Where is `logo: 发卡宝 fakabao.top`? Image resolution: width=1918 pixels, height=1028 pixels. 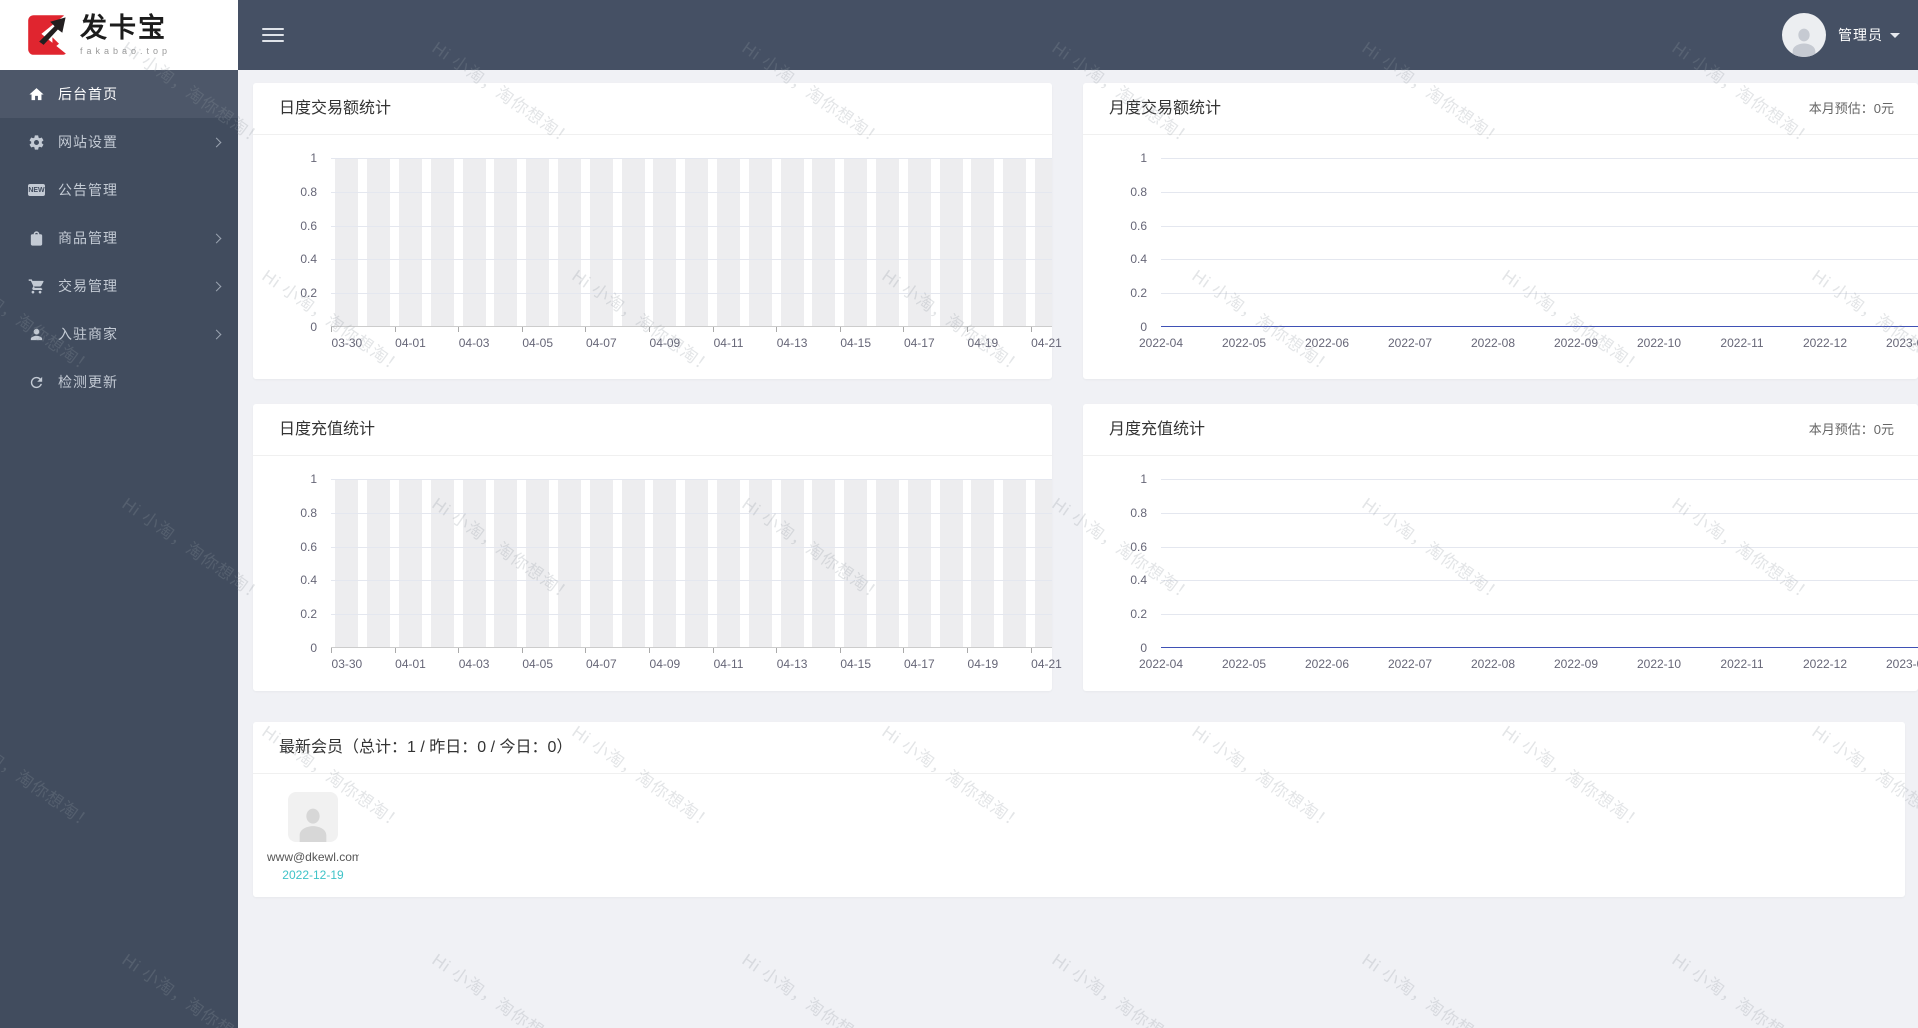
logo: 发卡宝 fakabao.top is located at coordinates (119, 35).